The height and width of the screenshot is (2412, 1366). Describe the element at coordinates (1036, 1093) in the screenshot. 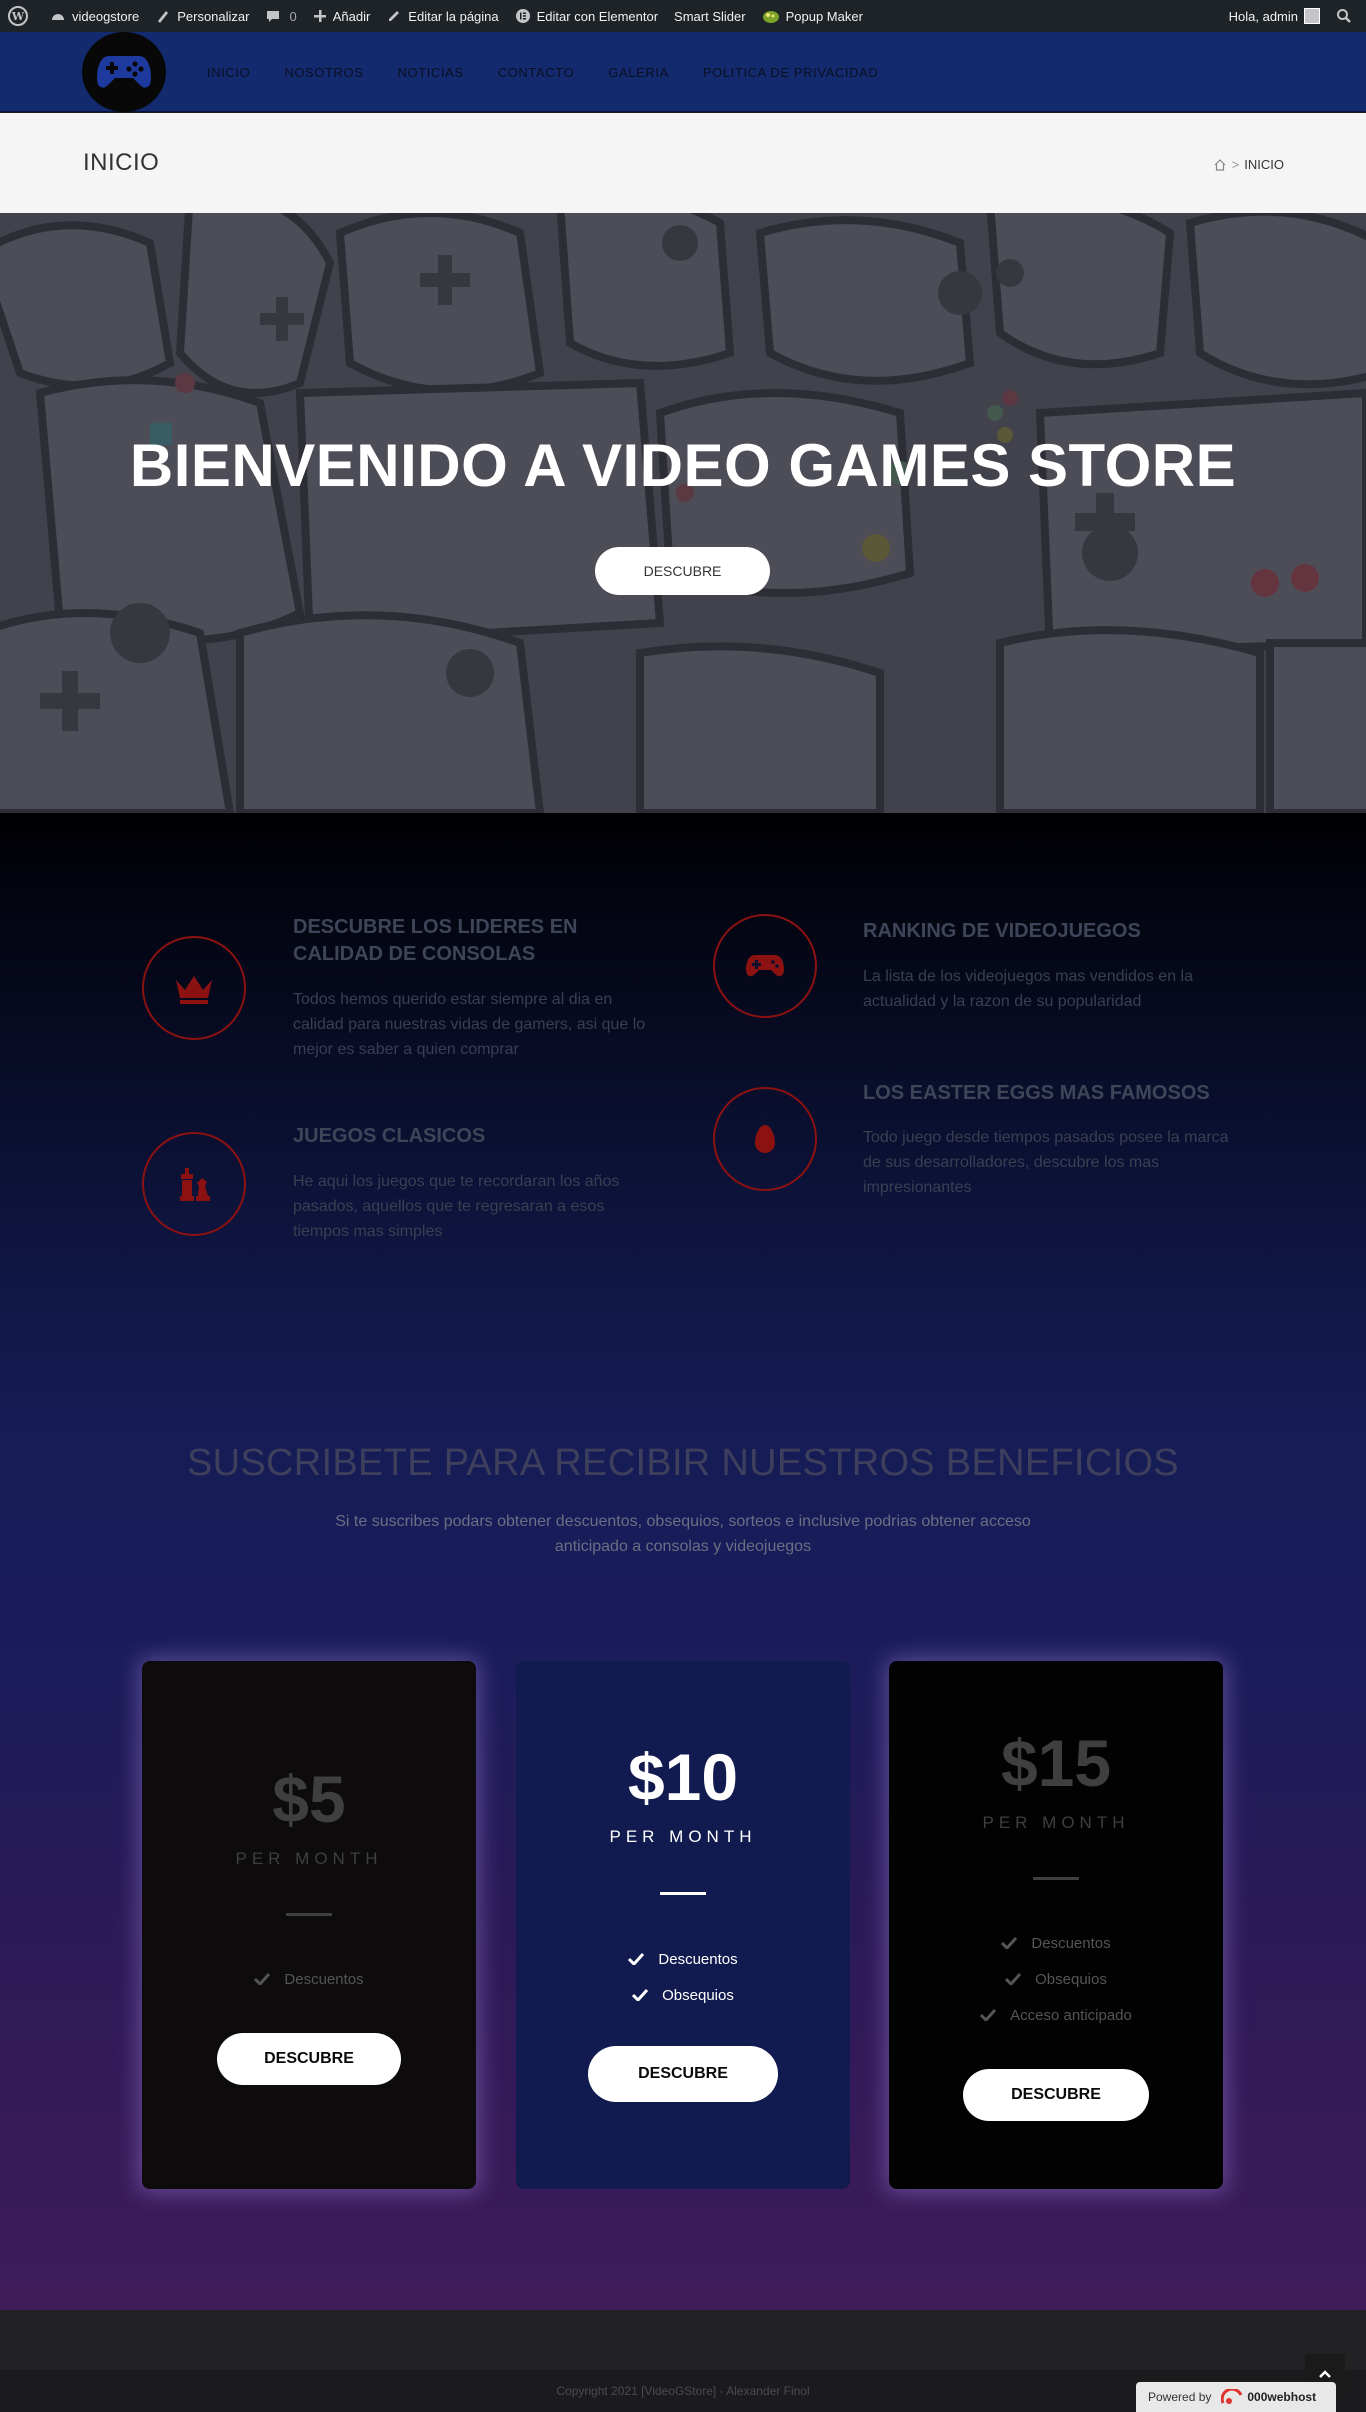

I see `feature-title: LOS EASTER EGGS MAS FAMOSOS` at that location.